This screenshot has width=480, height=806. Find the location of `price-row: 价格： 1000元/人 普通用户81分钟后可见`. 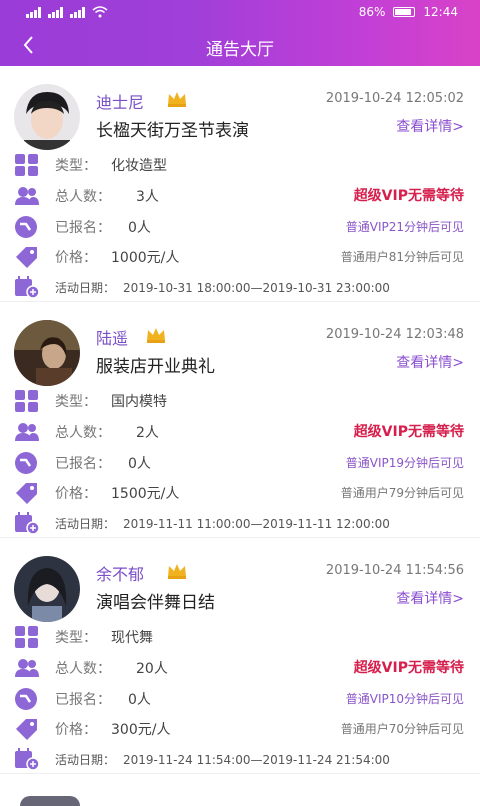

price-row: 价格： 1000元/人 普通用户81分钟后可见 is located at coordinates (240, 257).